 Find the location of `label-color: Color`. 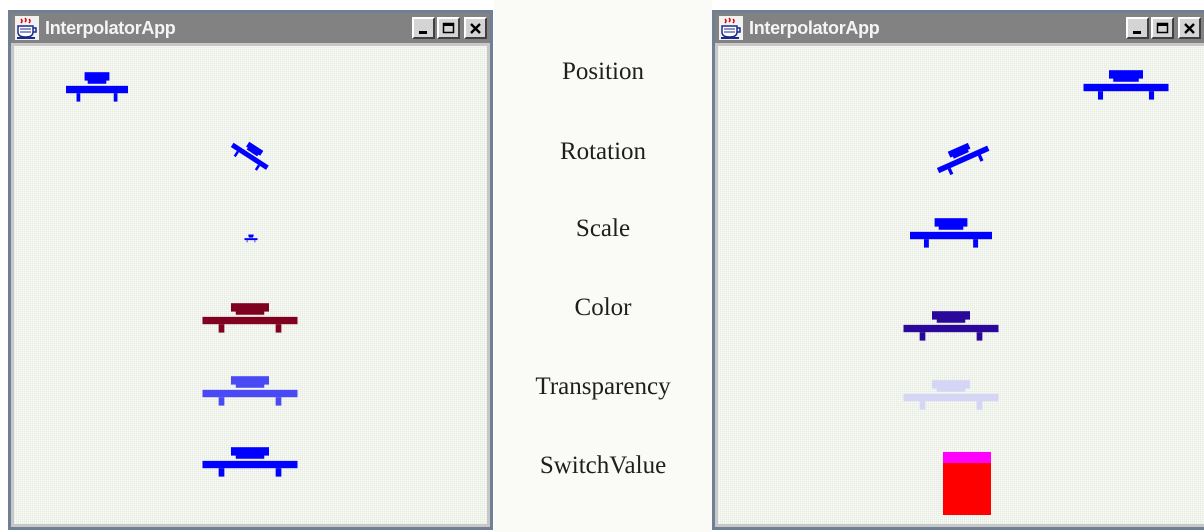

label-color: Color is located at coordinates (603, 307).